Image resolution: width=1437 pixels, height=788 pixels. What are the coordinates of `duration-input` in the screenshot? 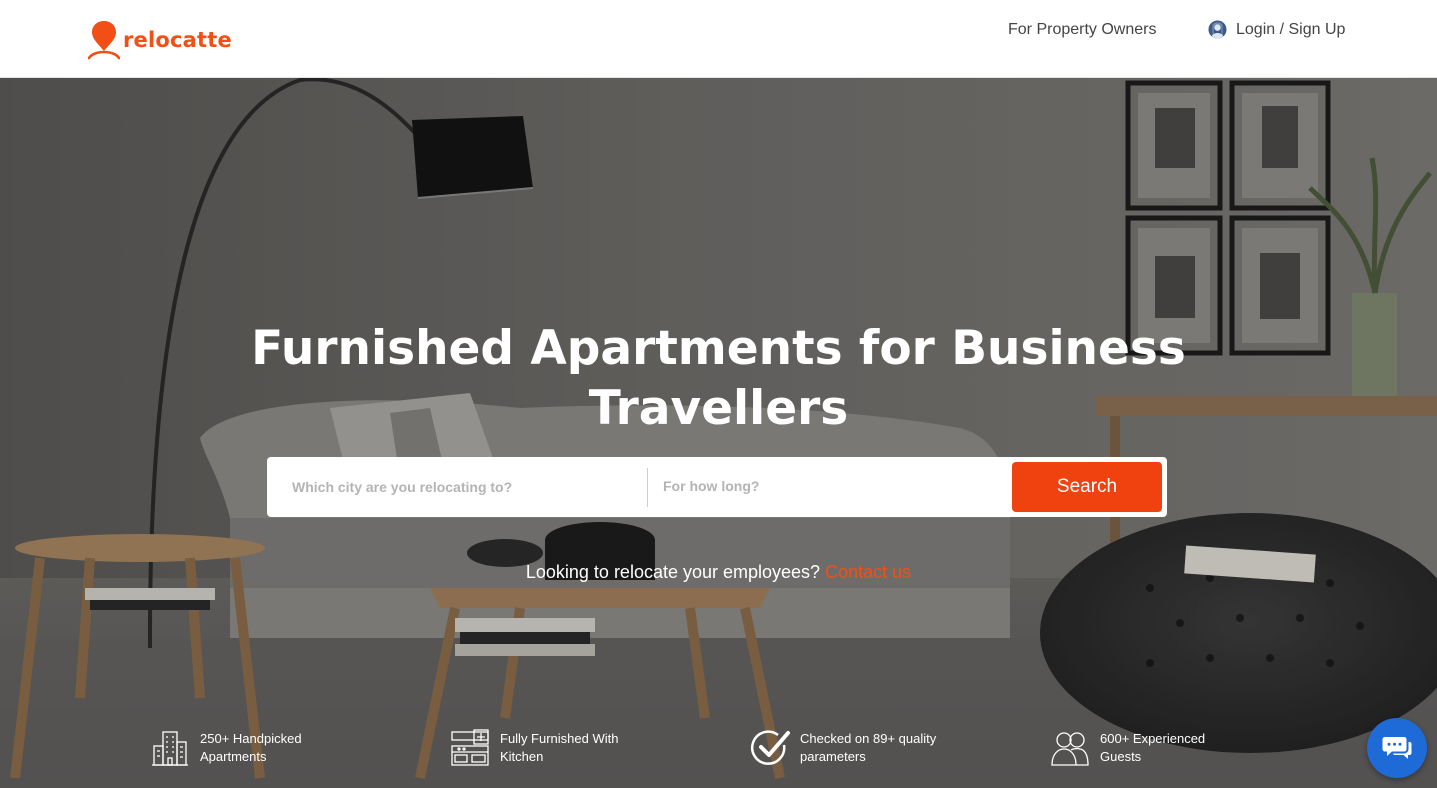 It's located at (829, 486).